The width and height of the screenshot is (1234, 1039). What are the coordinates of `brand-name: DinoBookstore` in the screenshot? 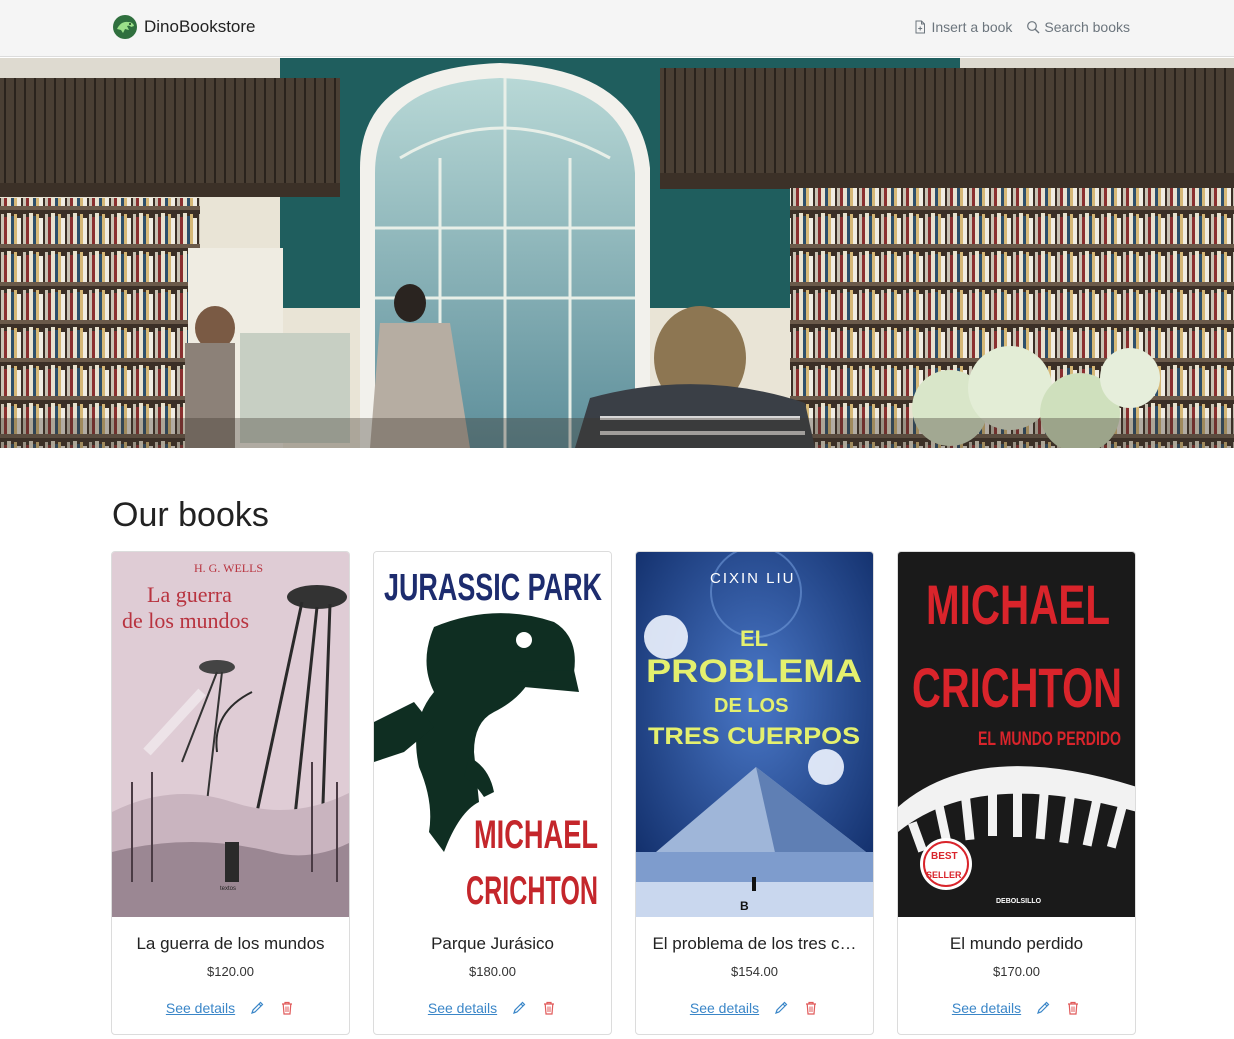 It's located at (200, 26).